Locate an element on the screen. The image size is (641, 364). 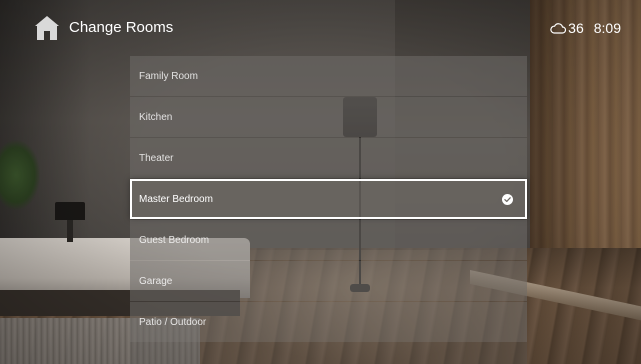
room-item-guest-bedroom: Guest Bedroom is located at coordinates (328, 240).